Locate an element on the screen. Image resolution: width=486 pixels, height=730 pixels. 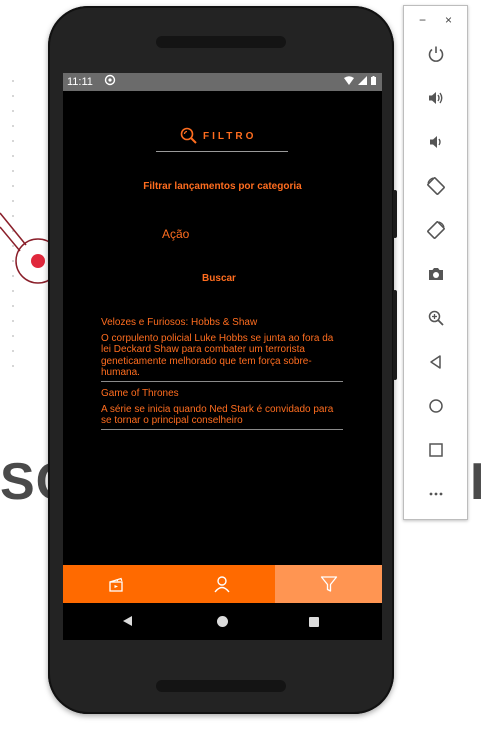
power-button is located at coordinates (436, 54).